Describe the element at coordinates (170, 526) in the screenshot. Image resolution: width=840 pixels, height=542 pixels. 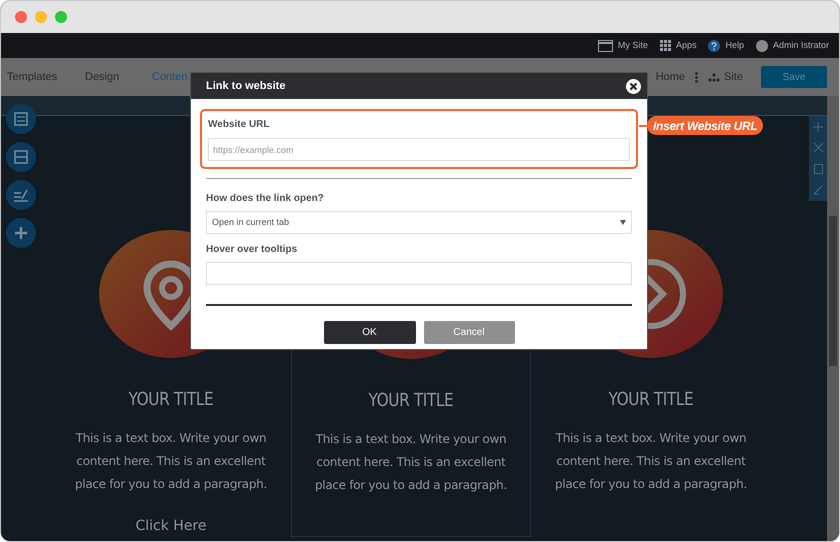
I see `column-link: Click Here` at that location.